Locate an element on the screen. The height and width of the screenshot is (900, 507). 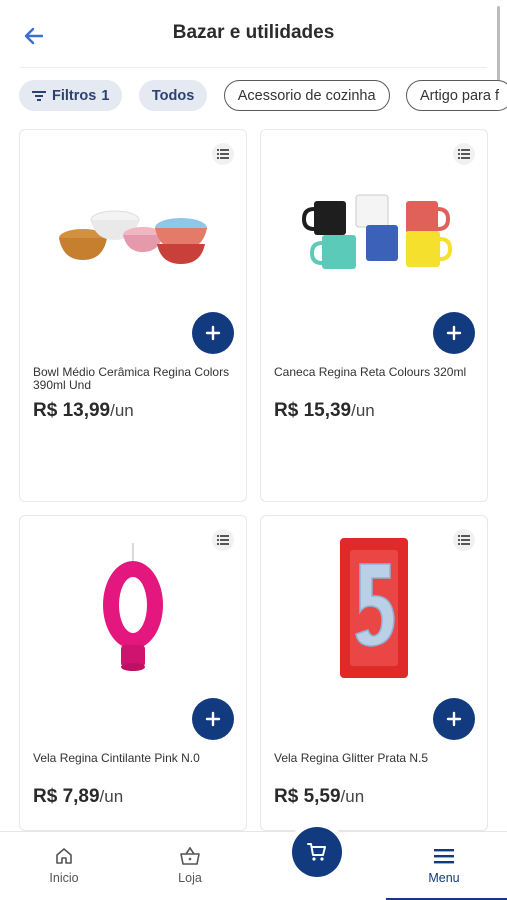
price-value: R$ 7,89 is located at coordinates (66, 796).